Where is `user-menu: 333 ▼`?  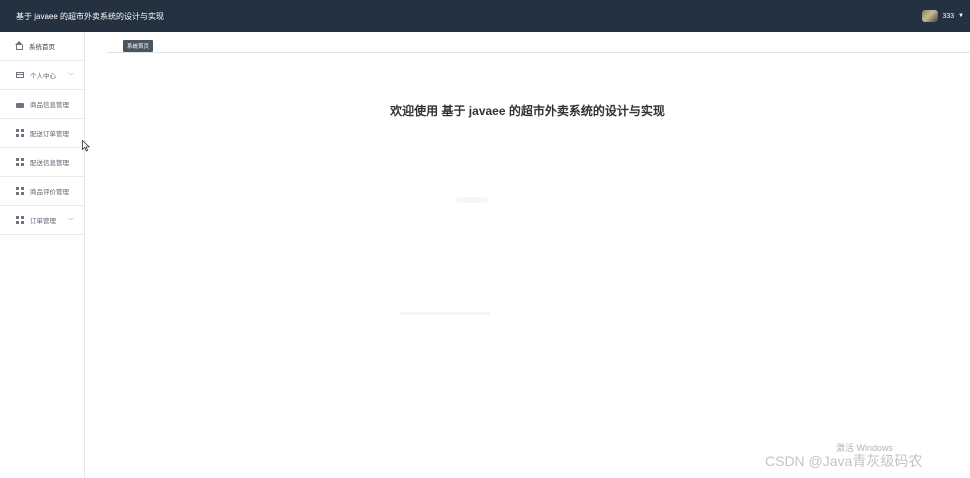 user-menu: 333 ▼ is located at coordinates (943, 16).